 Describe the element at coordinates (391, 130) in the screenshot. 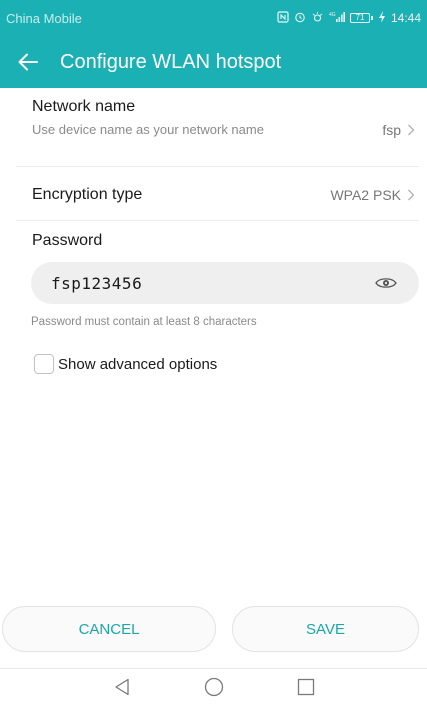

I see `network-name-value: fsp` at that location.